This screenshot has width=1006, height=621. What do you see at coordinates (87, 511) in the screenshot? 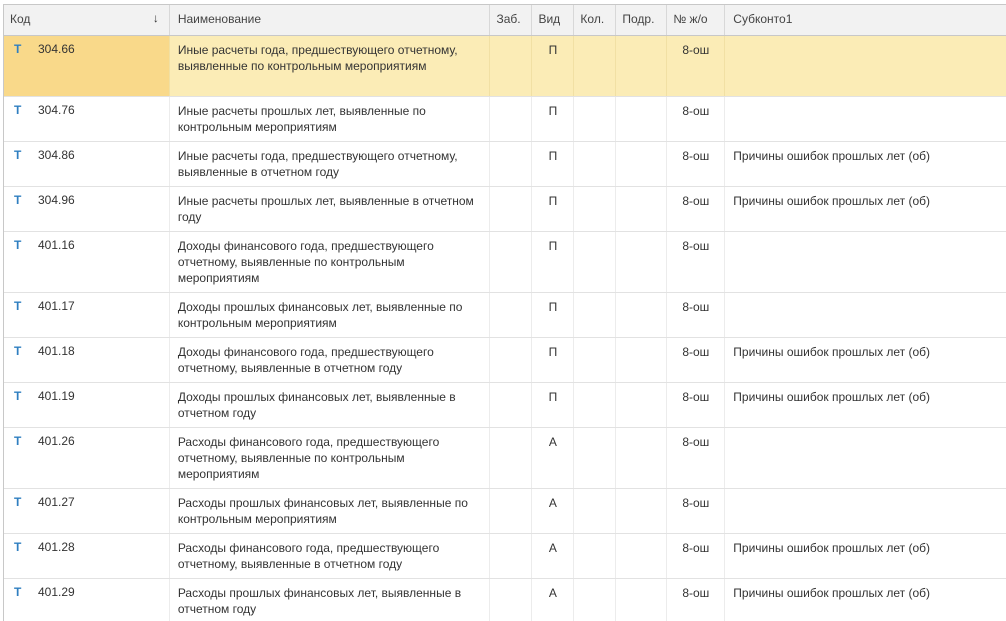
I see `cell-code: Т 401.27` at bounding box center [87, 511].